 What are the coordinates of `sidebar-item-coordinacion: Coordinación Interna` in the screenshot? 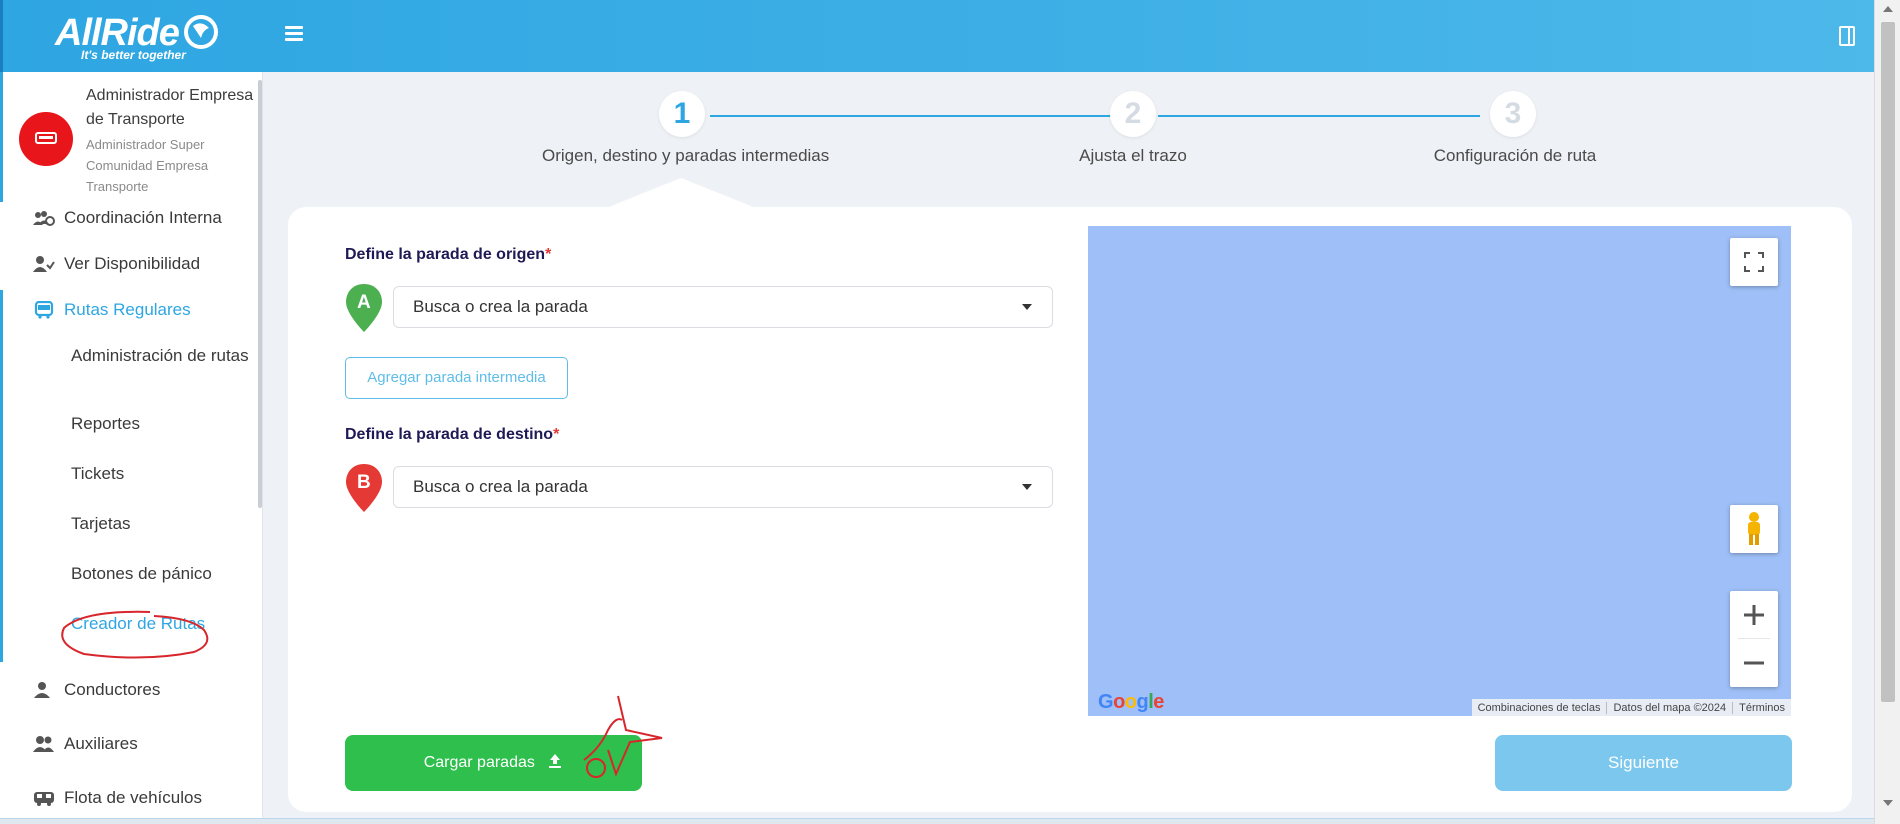 It's located at (129, 218).